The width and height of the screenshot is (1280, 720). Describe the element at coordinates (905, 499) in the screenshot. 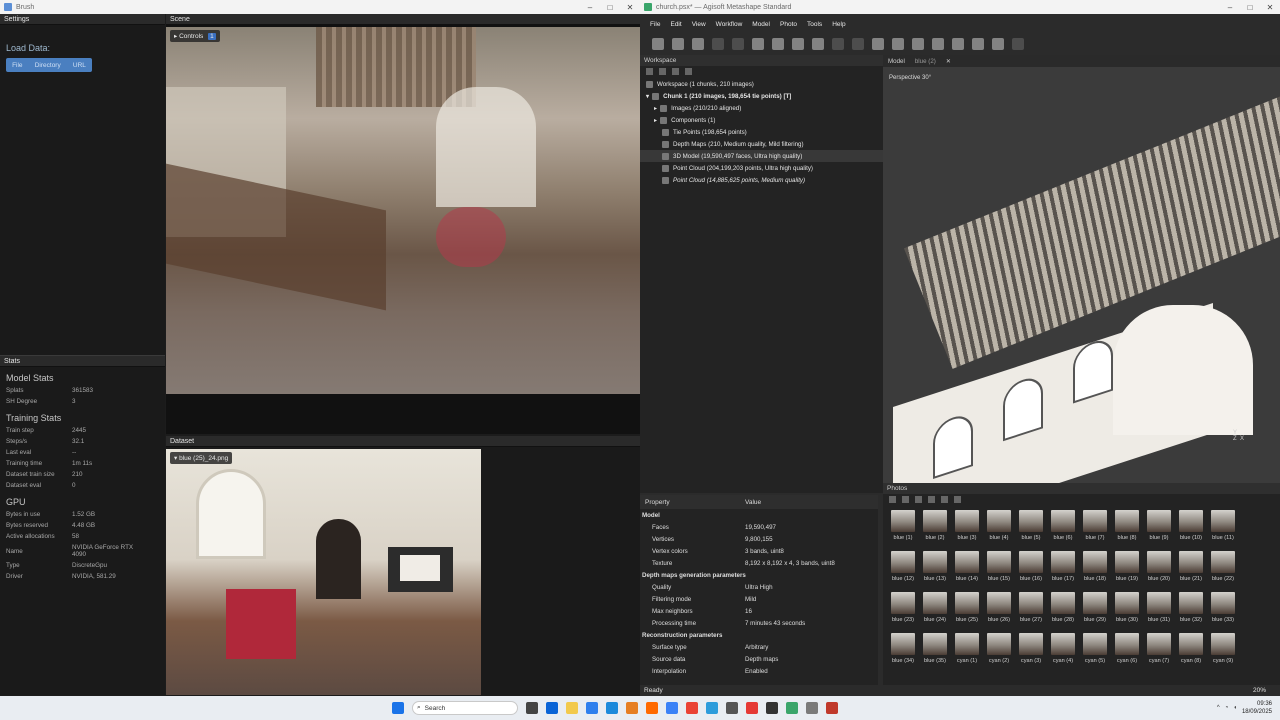

I see `remove-photo-icon` at that location.